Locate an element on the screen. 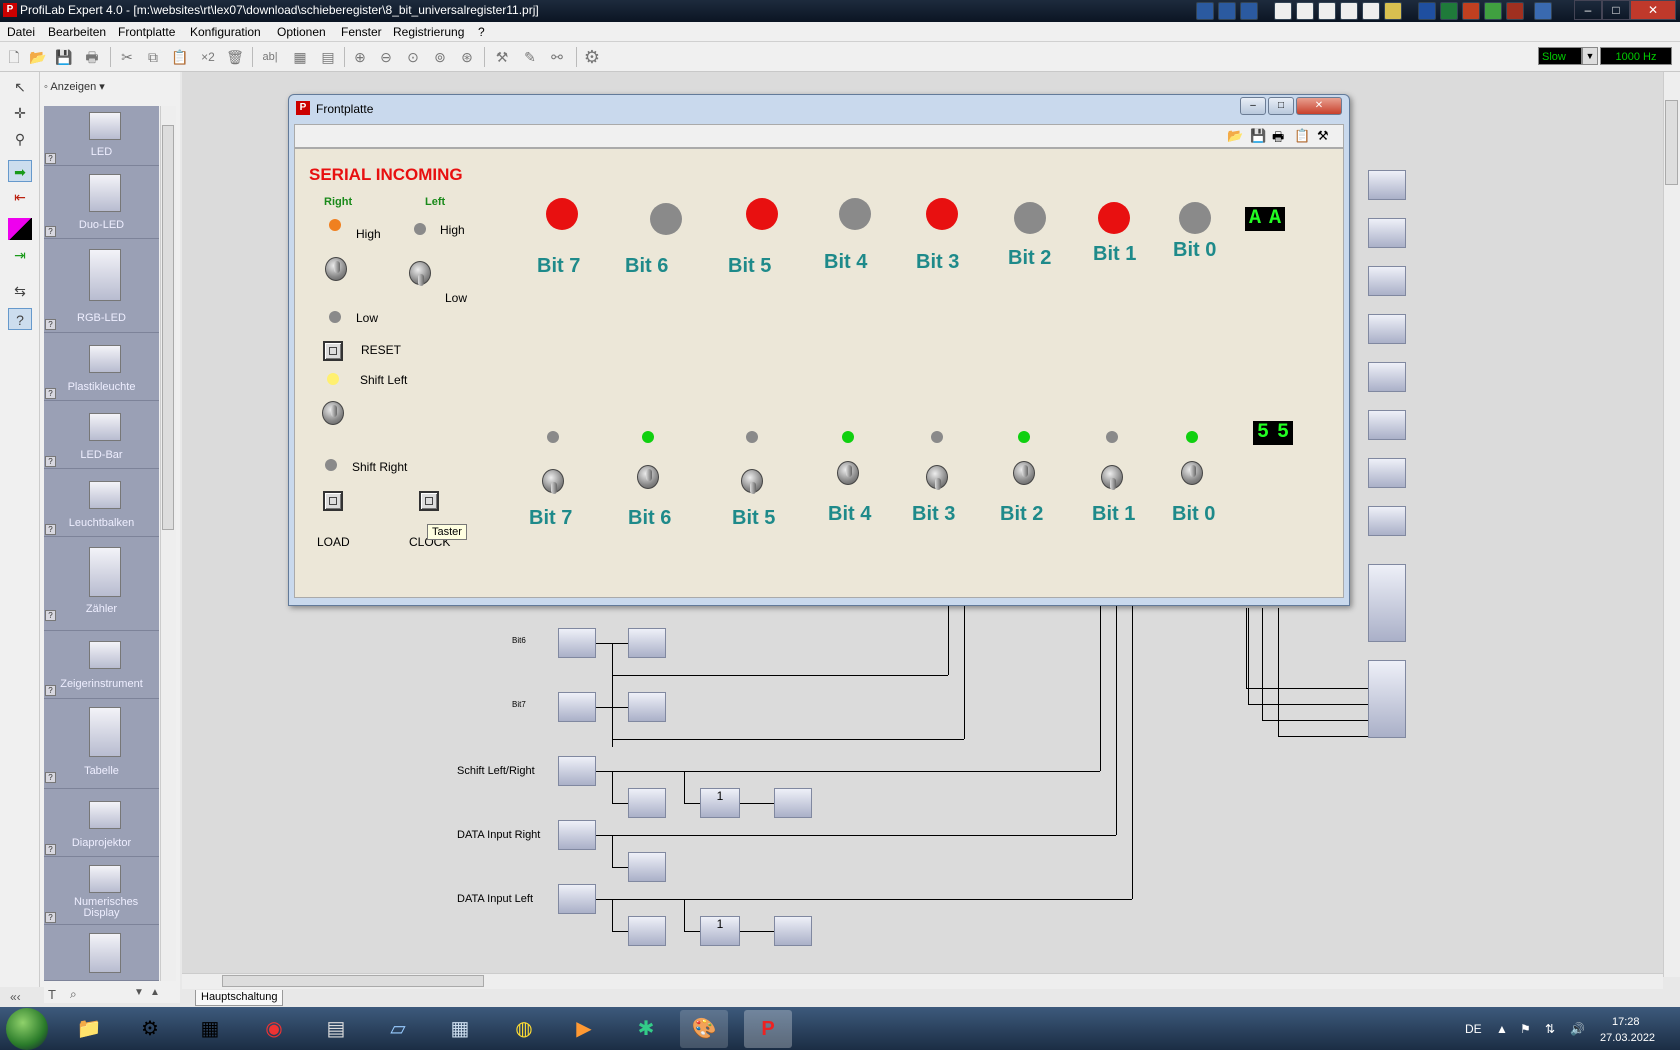  calculator-icon: ▦ is located at coordinates (460, 1029).